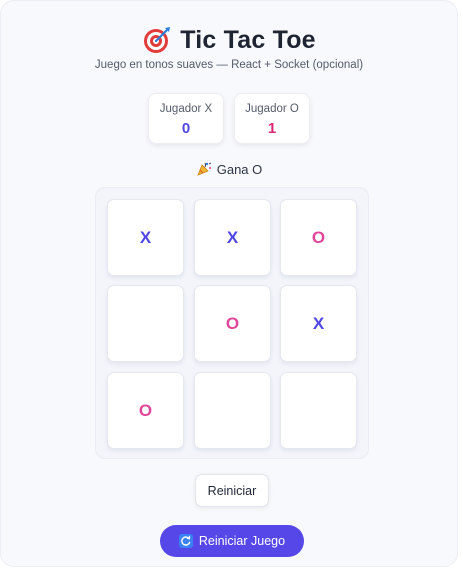 The height and width of the screenshot is (571, 462). What do you see at coordinates (145, 410) in the screenshot?
I see `board-cell-7: O` at bounding box center [145, 410].